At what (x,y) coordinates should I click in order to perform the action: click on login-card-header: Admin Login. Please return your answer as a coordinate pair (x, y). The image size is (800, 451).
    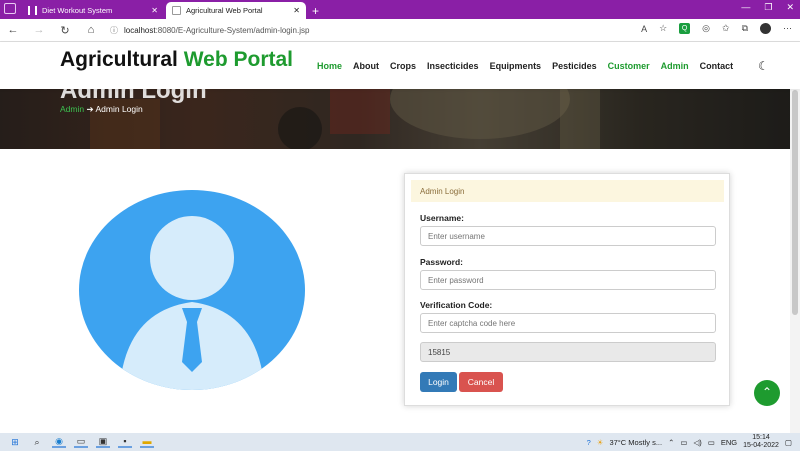
    Looking at the image, I should click on (567, 191).